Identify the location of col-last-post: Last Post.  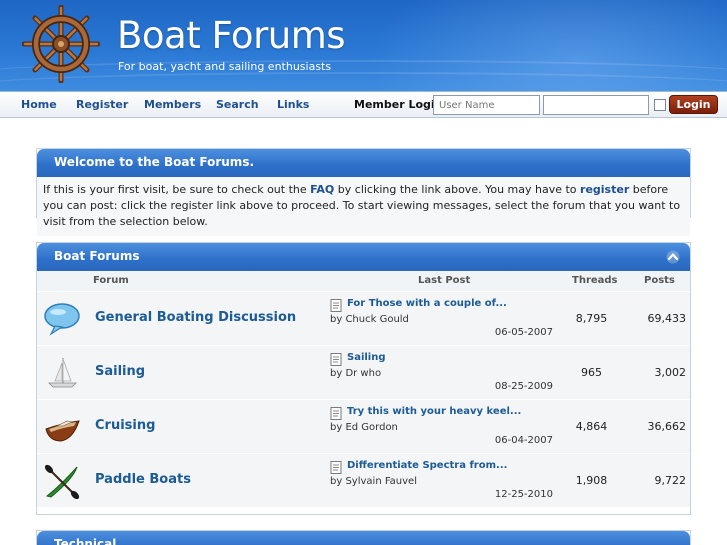
(444, 280).